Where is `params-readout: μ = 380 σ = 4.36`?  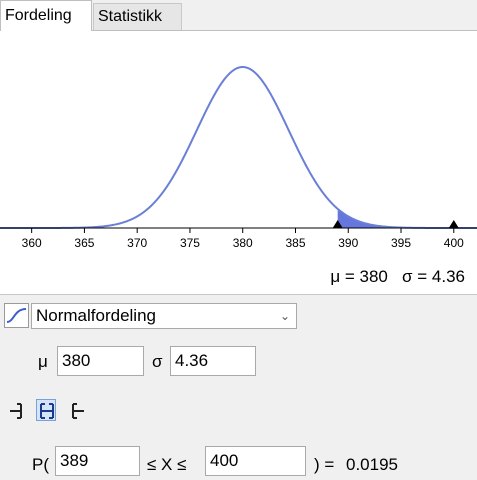 params-readout: μ = 380 σ = 4.36 is located at coordinates (397, 277).